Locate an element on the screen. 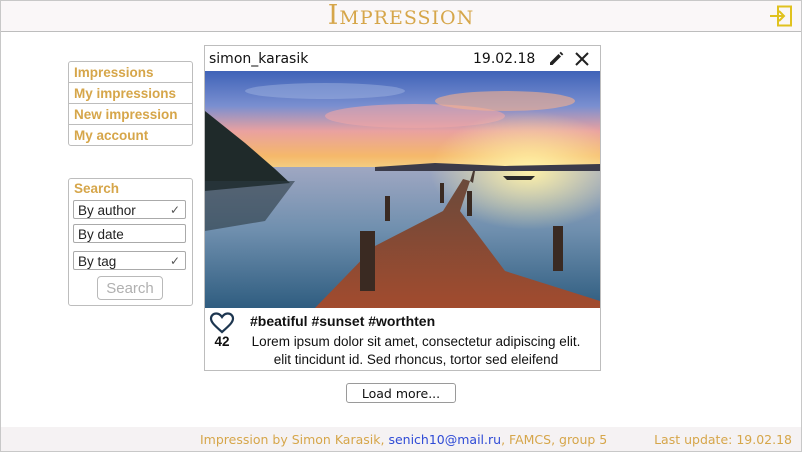 The height and width of the screenshot is (452, 802). sidebar-item-my-account: My account is located at coordinates (130, 135).